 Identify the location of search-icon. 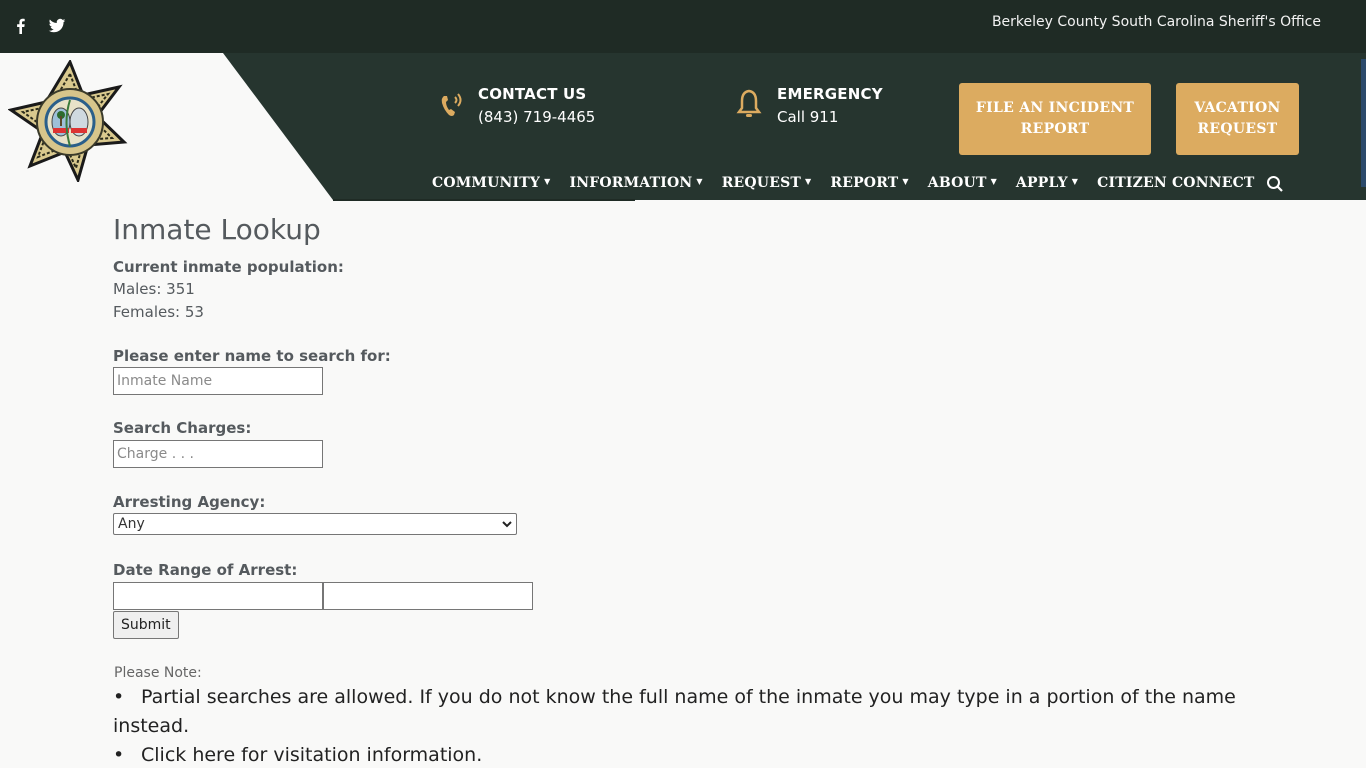
(1275, 184).